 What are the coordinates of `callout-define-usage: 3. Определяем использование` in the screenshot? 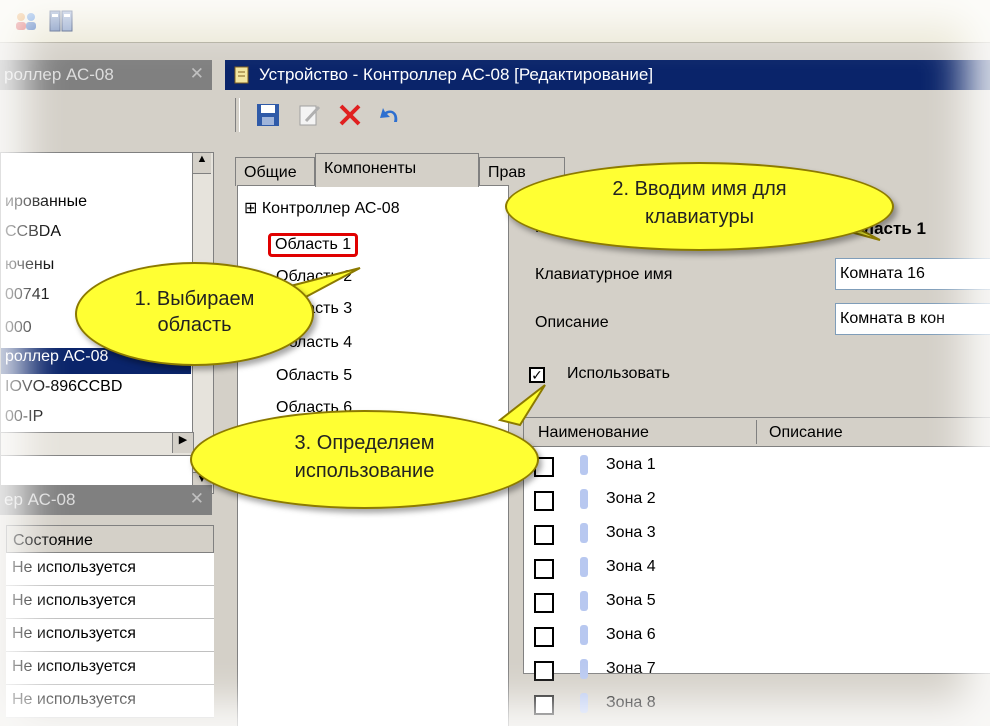 It's located at (364, 459).